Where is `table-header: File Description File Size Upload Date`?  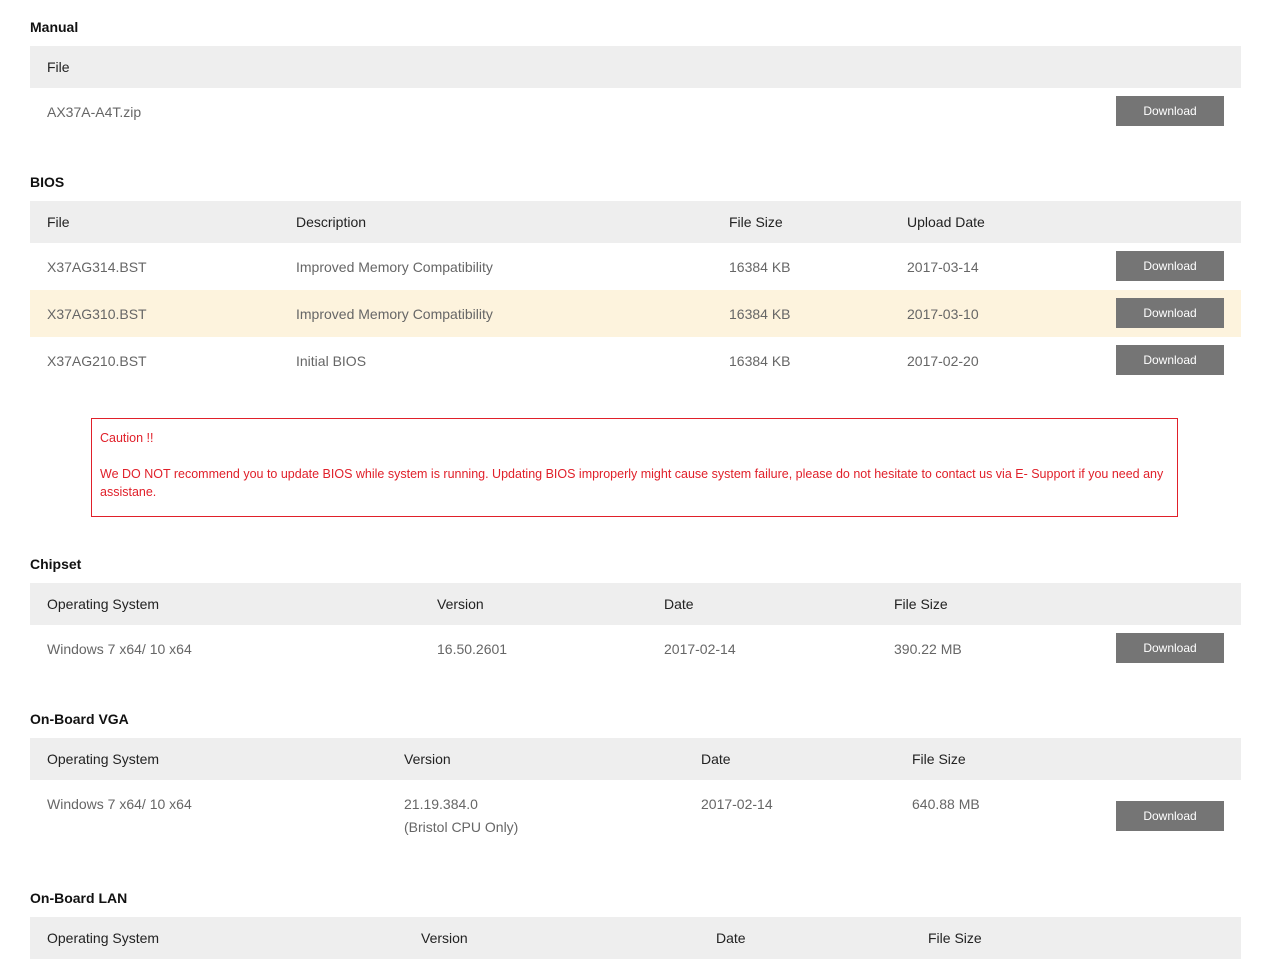 table-header: File Description File Size Upload Date is located at coordinates (635, 222).